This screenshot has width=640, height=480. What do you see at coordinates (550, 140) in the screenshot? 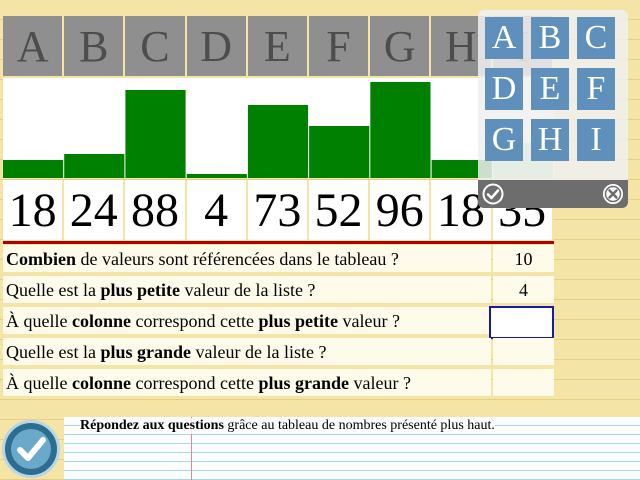
I see `picker-button-h: H` at bounding box center [550, 140].